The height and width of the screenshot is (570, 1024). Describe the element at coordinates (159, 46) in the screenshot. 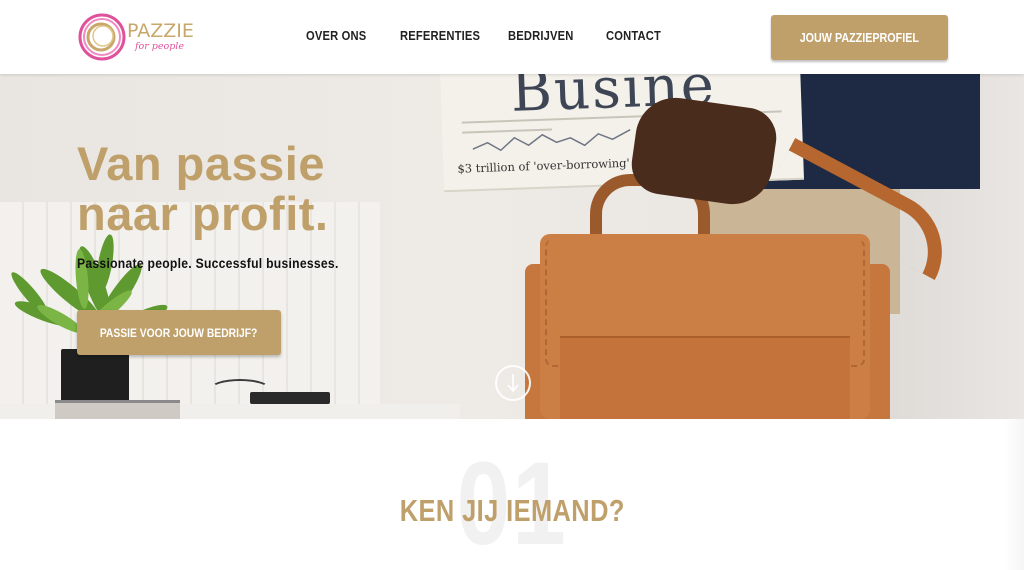

I see `logo-tagline: for people` at that location.